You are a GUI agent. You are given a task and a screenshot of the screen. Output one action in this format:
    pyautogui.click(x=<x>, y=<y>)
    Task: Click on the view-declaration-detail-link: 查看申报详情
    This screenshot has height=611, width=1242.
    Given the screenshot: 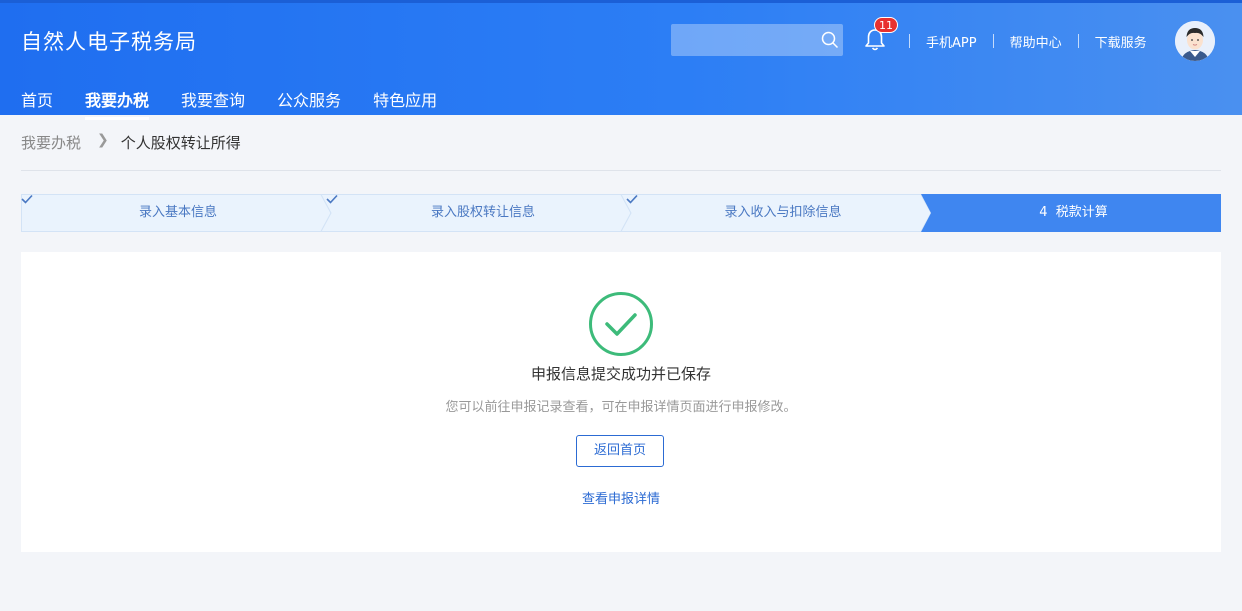 What is the action you would take?
    pyautogui.click(x=621, y=497)
    